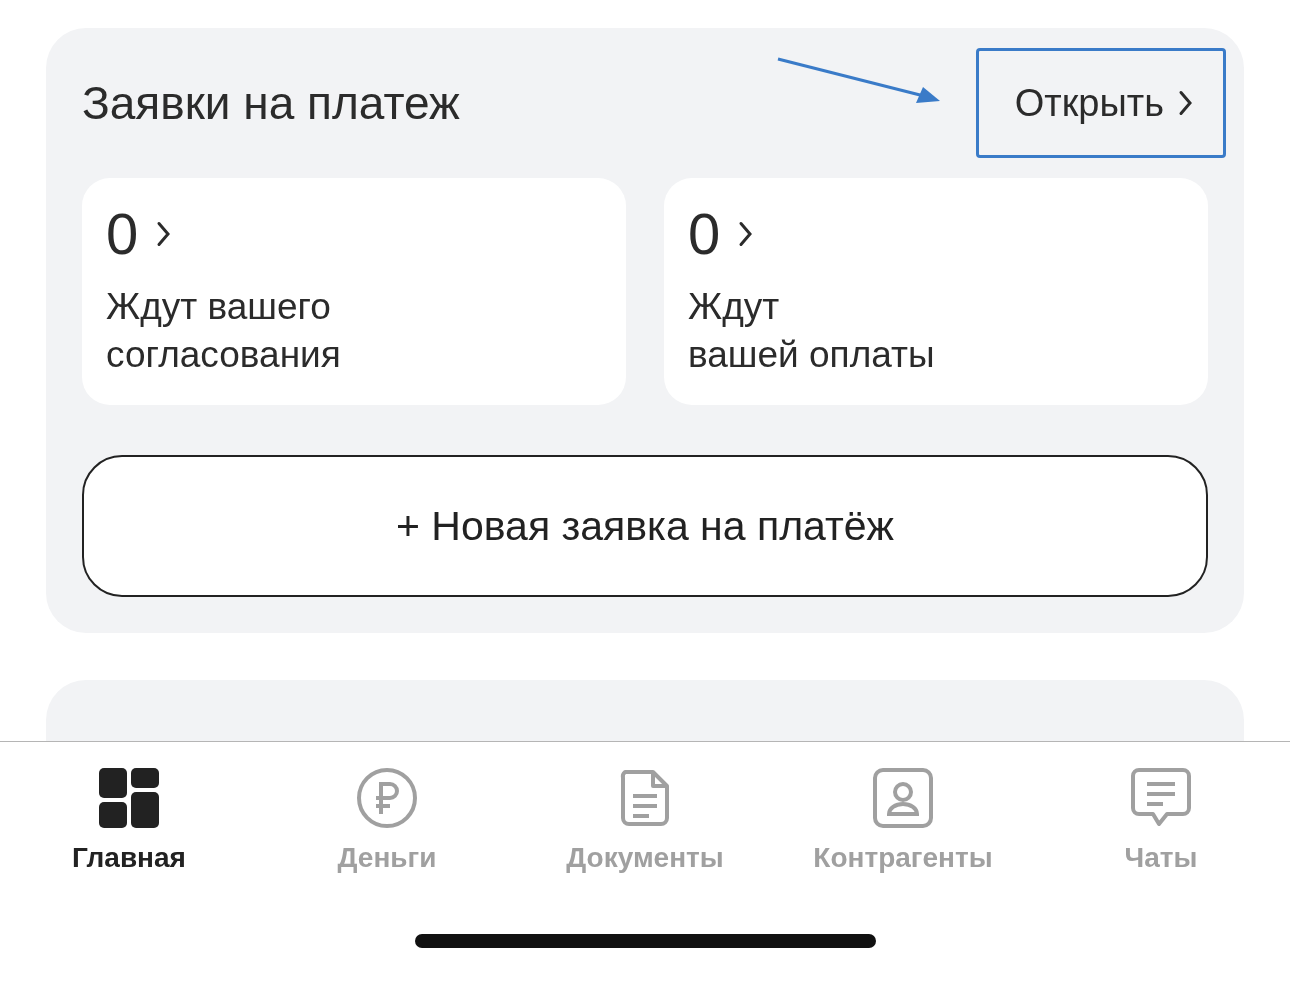 This screenshot has width=1290, height=991. Describe the element at coordinates (1185, 103) in the screenshot. I see `chevron-icon` at that location.